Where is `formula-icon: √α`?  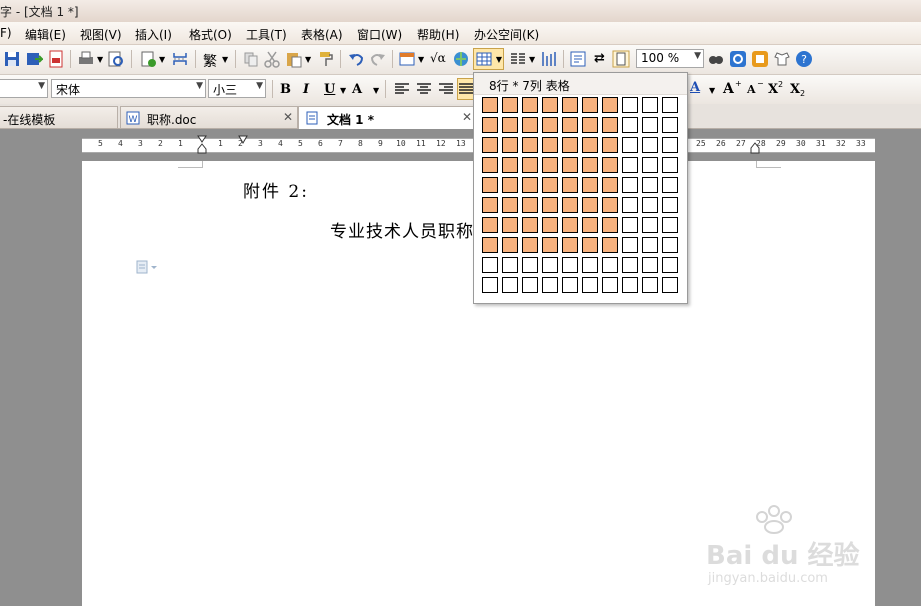 formula-icon: √α is located at coordinates (438, 58).